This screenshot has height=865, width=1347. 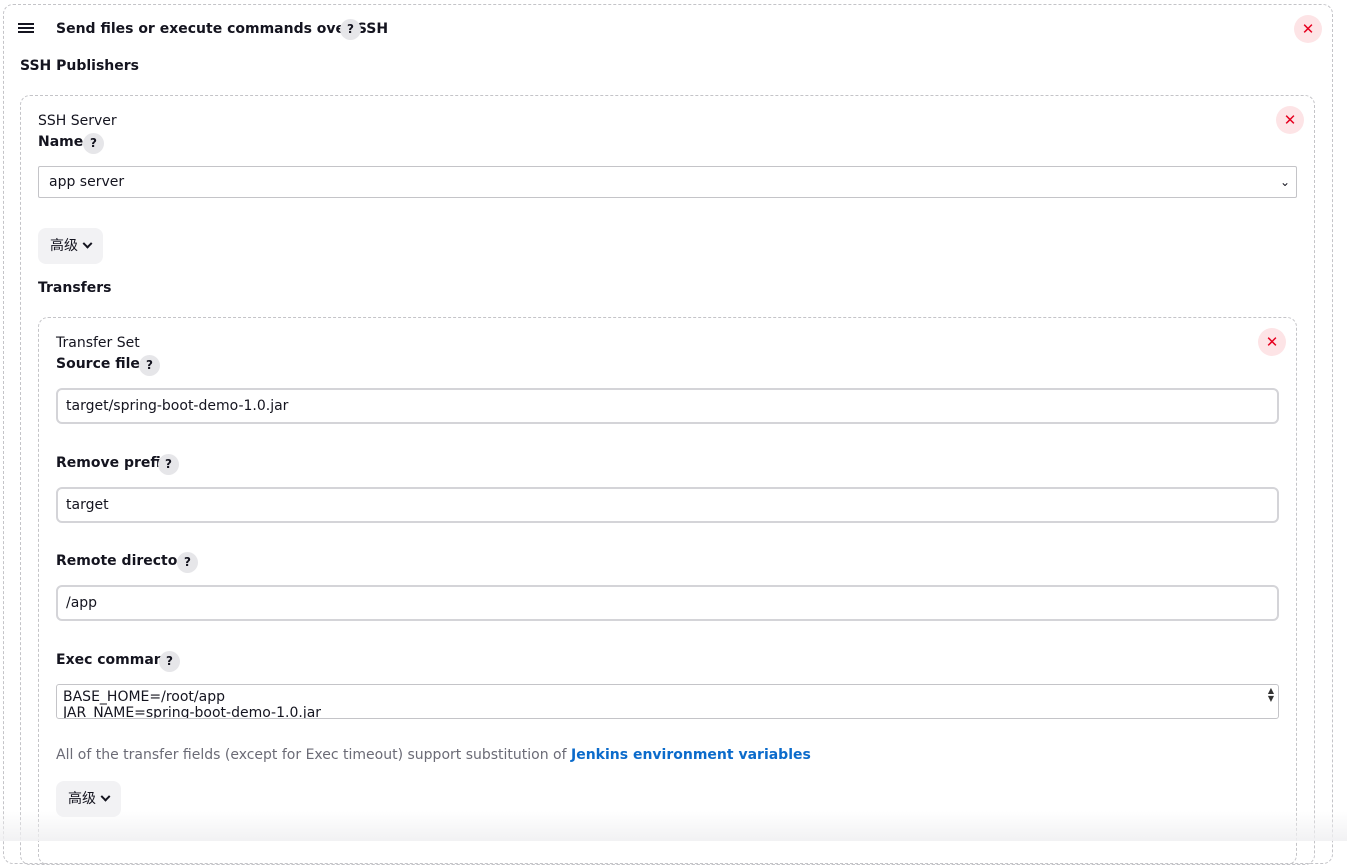 What do you see at coordinates (168, 464) in the screenshot?
I see `remove-prefix-help-icon: ?` at bounding box center [168, 464].